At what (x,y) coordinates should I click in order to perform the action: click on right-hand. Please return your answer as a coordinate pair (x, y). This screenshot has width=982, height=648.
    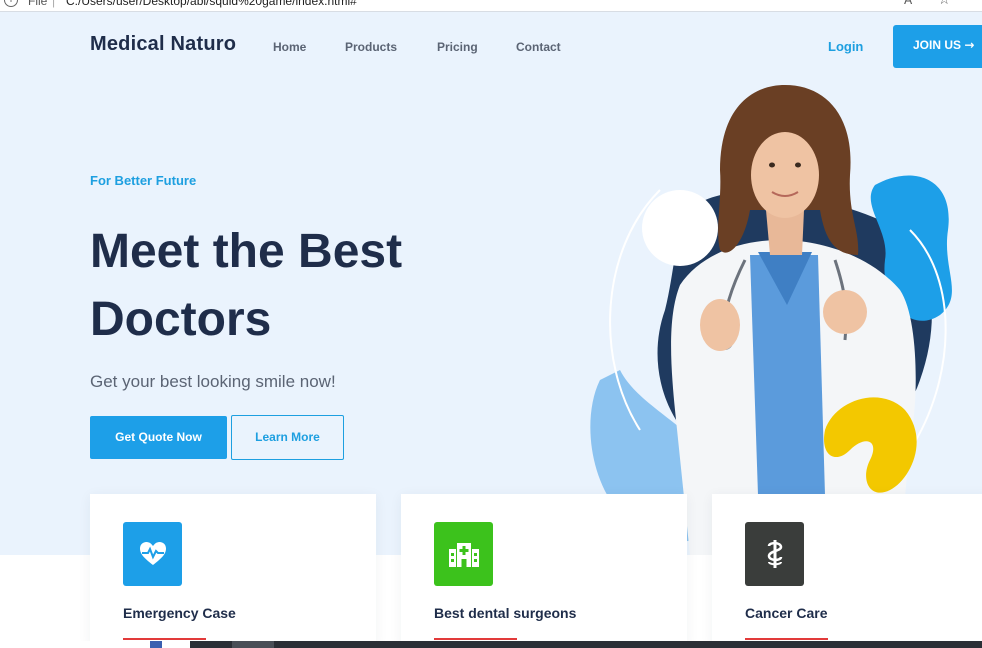
    Looking at the image, I should click on (845, 312).